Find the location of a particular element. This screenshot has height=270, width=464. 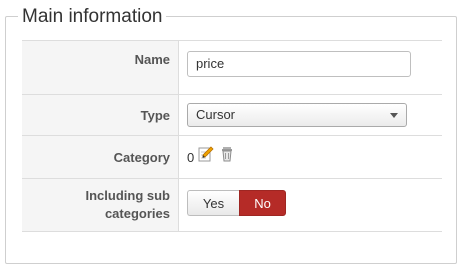

category-value: 0 is located at coordinates (191, 157).